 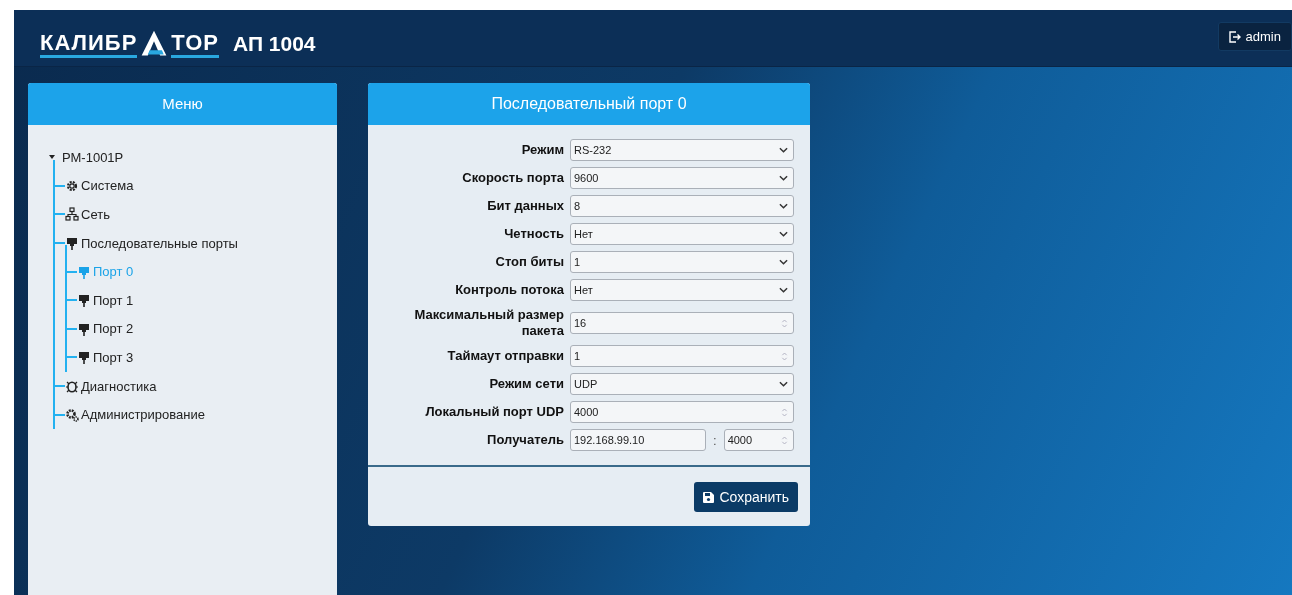 I want to click on number-field: 1, so click(x=682, y=356).